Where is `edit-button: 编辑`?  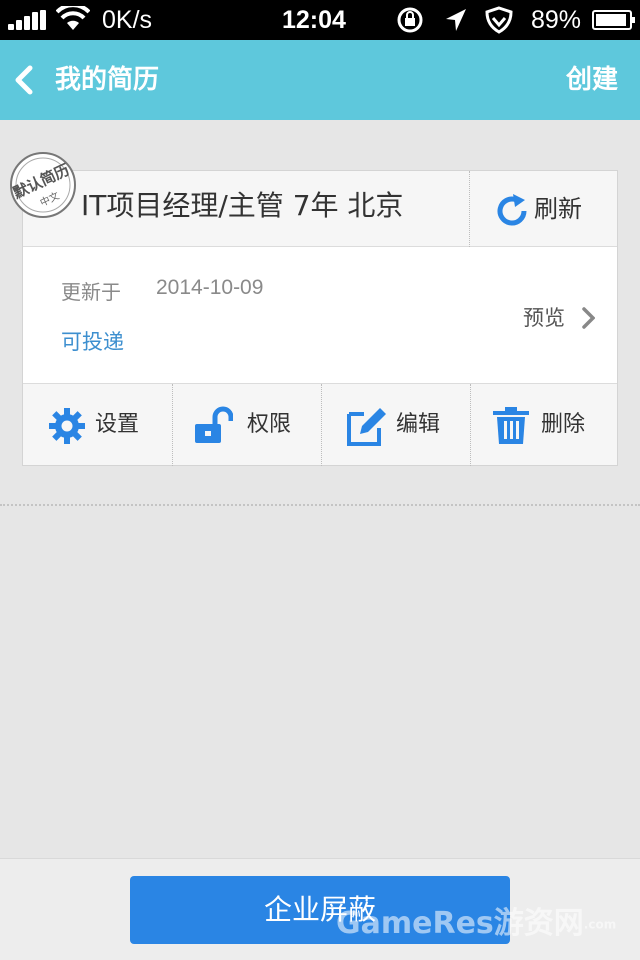 edit-button: 编辑 is located at coordinates (395, 425).